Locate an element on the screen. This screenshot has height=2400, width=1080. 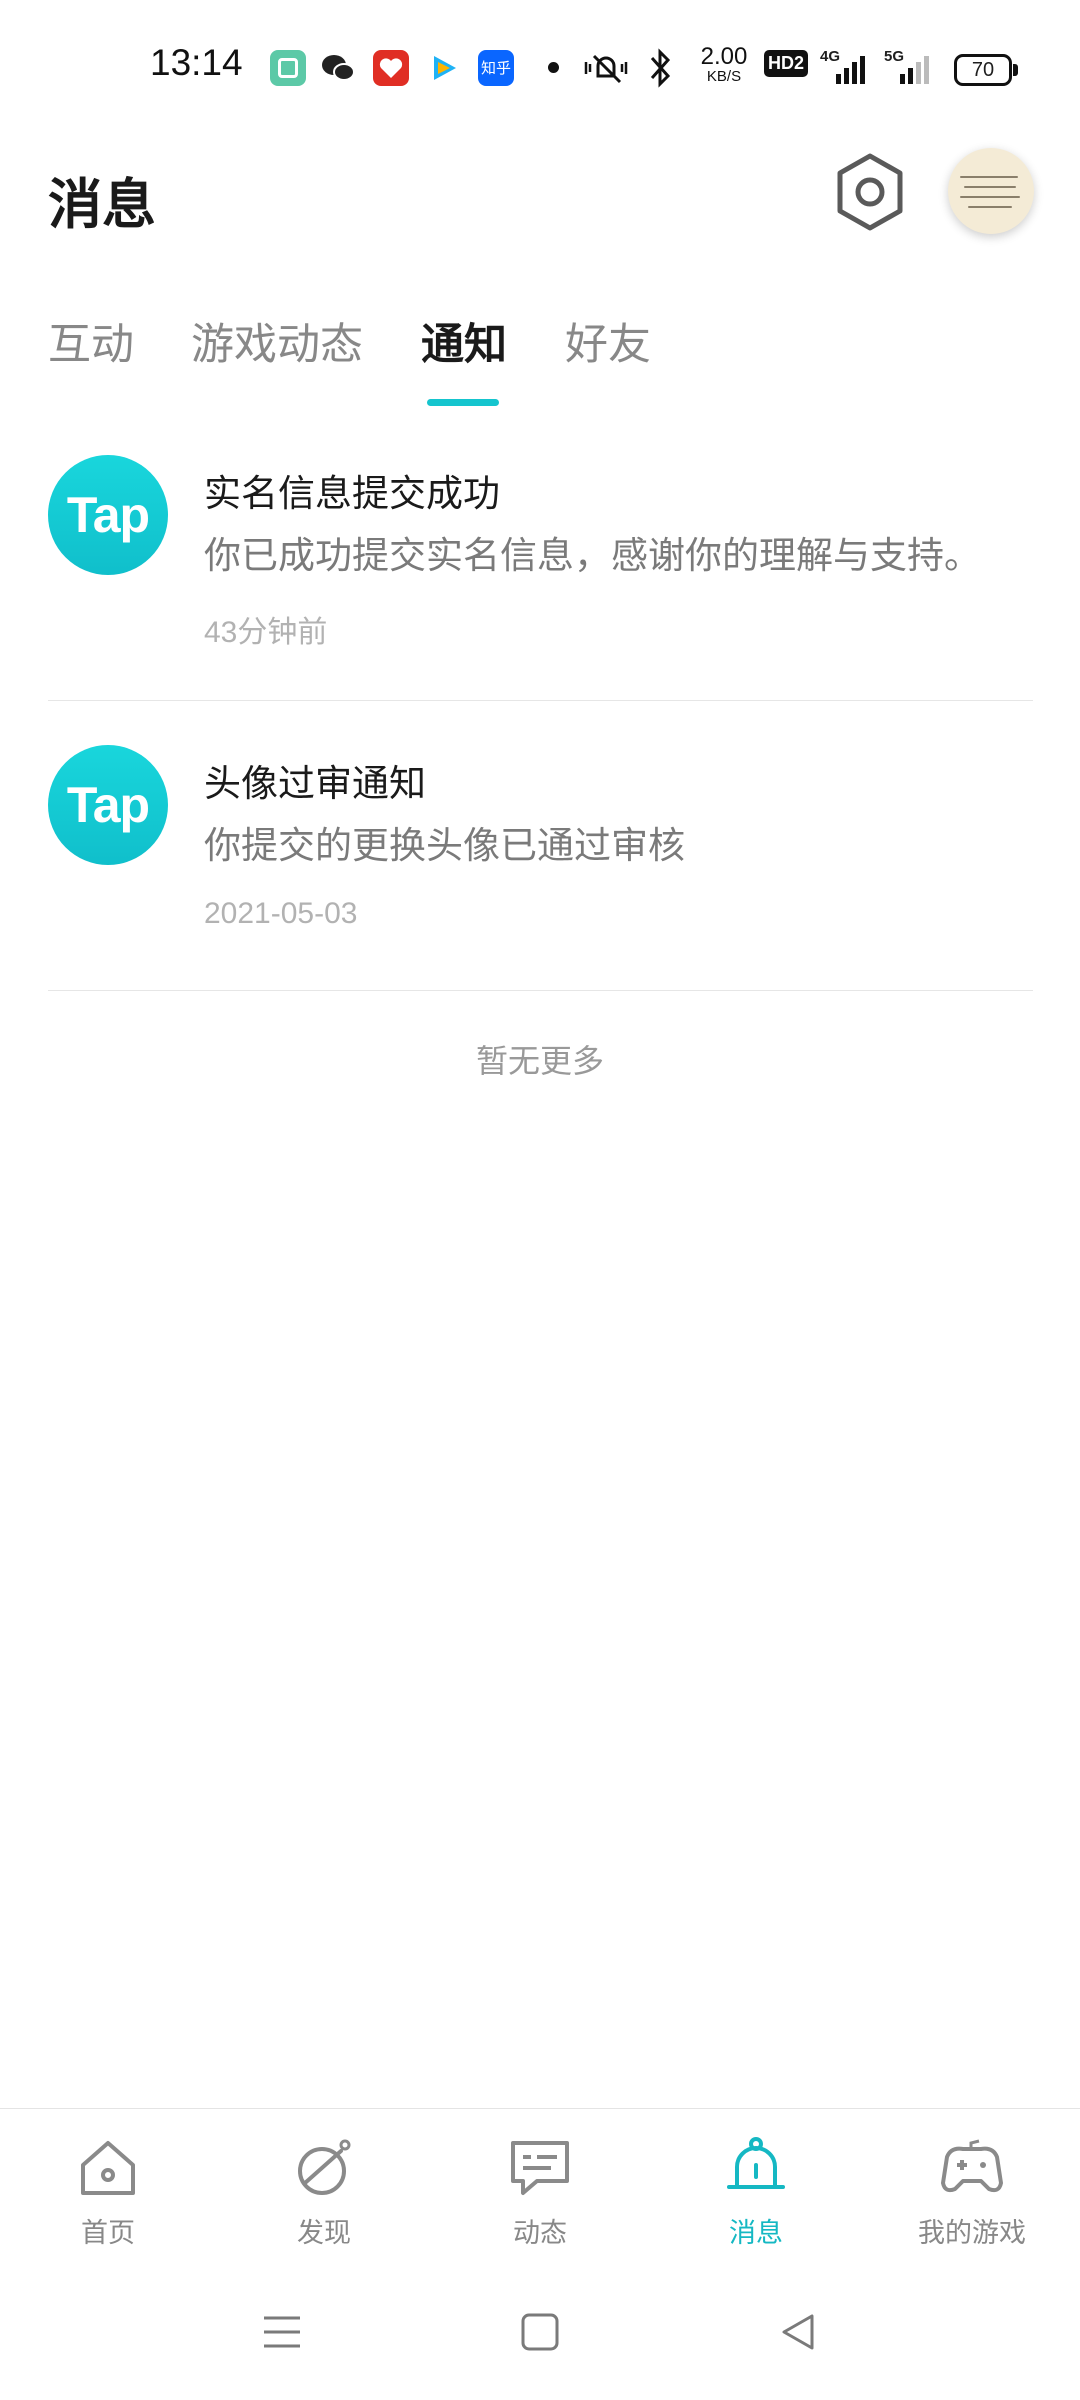
list-item: Tap 实名信息提交成功 你已成功提交实名信息，感谢你的理解与支持。 43分钟前 is located at coordinates (540, 578).